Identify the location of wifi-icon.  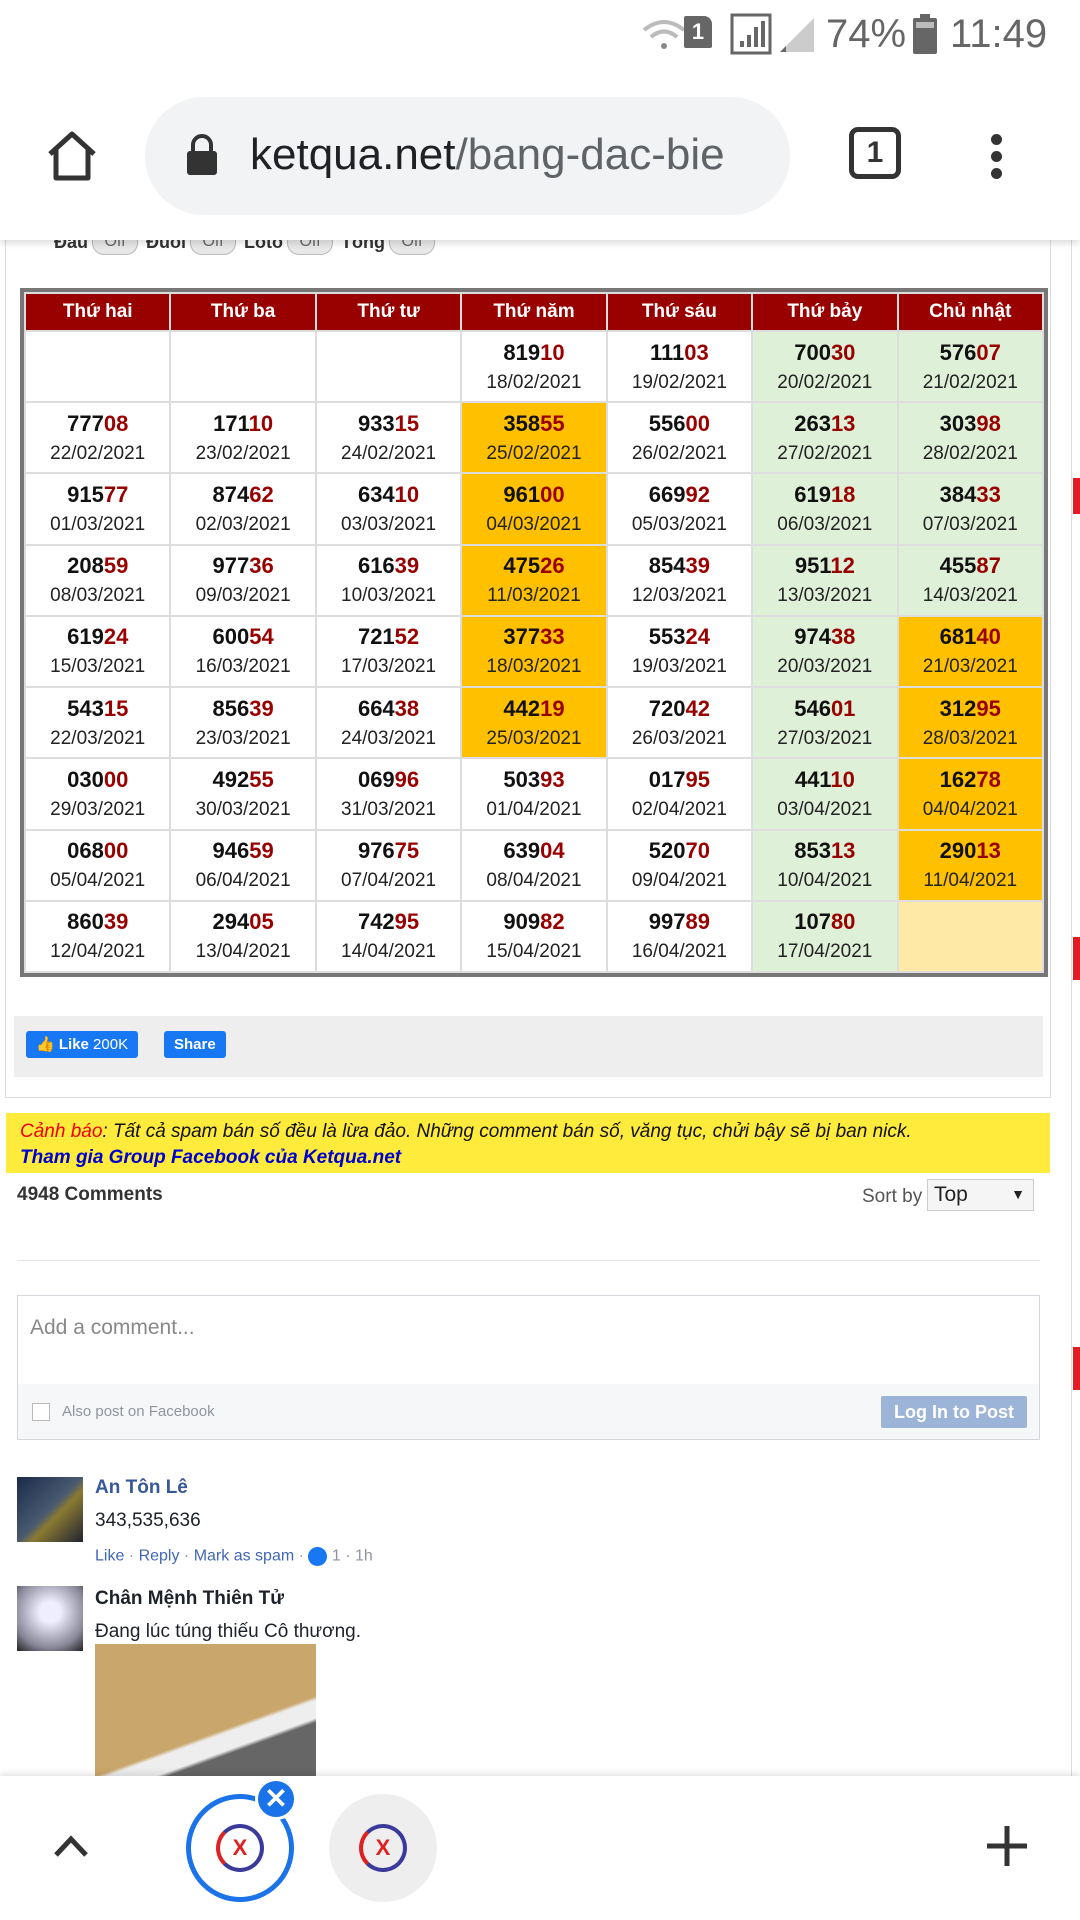
(664, 34).